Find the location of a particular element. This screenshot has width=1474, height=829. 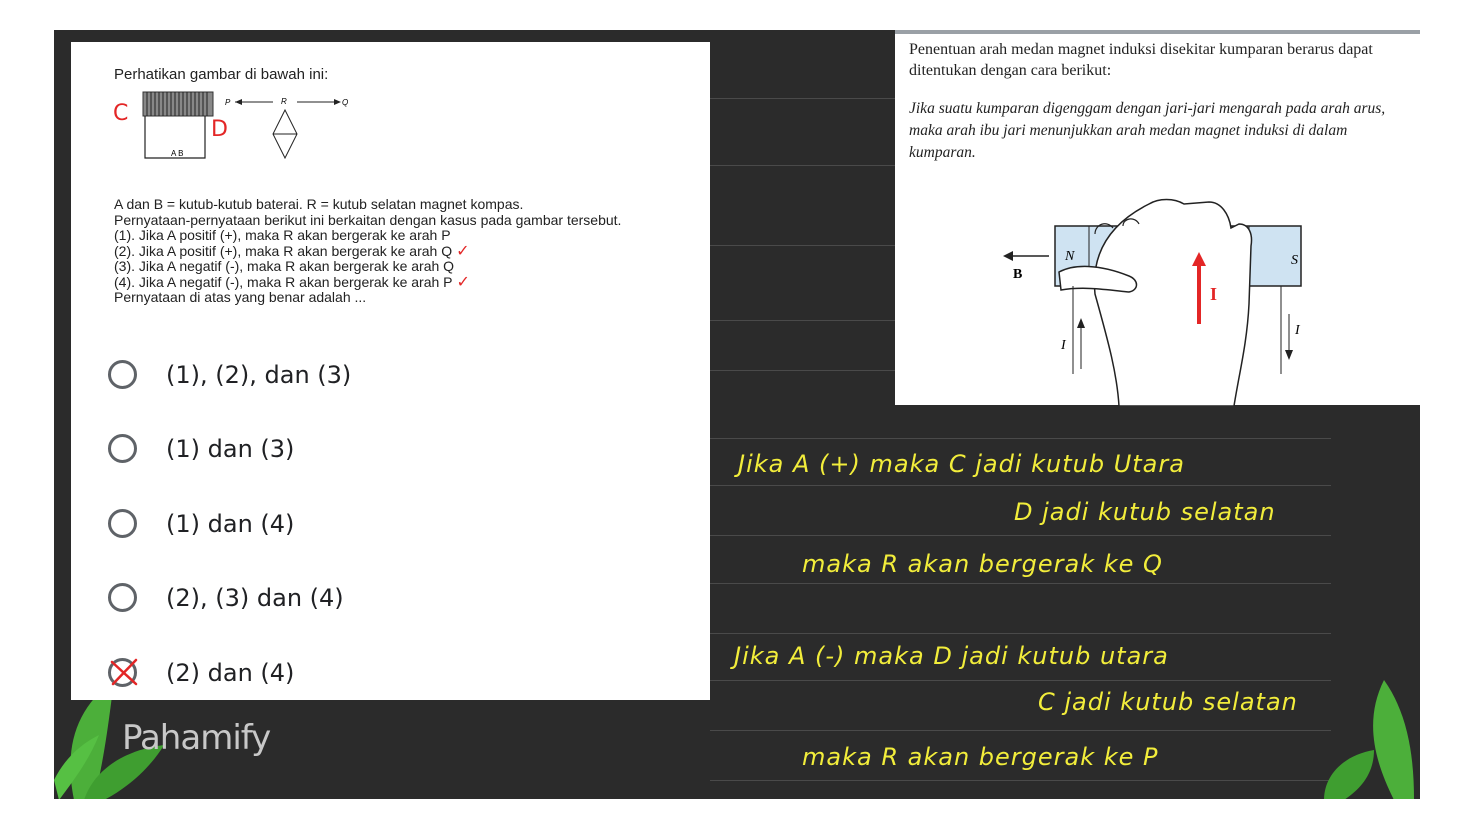

handwriting-line-4: Jika A (-) maka D jadi kutub utara is located at coordinates (951, 656).